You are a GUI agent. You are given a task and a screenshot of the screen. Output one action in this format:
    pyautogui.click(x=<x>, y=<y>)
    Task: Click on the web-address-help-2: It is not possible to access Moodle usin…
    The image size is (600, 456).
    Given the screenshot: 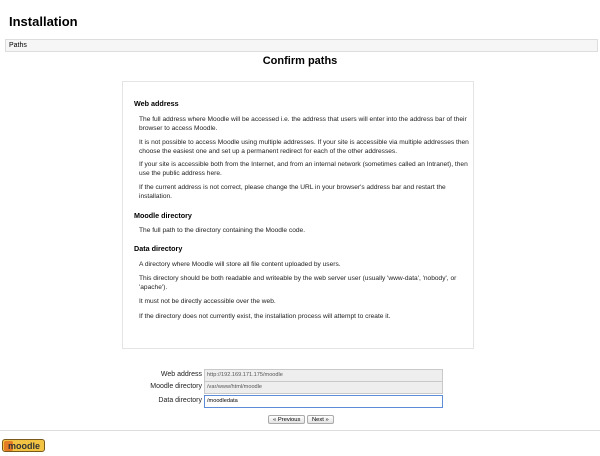 What is the action you would take?
    pyautogui.click(x=304, y=147)
    